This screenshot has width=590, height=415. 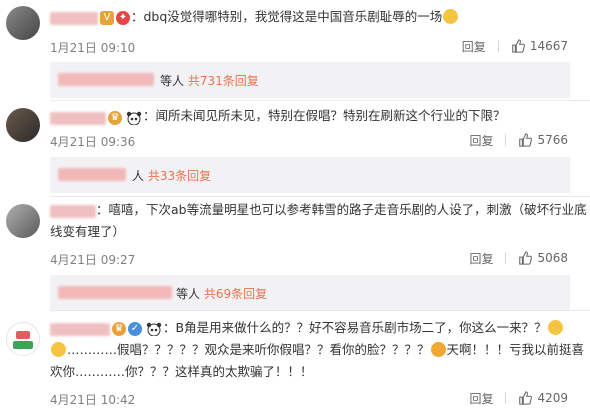 I want to click on badge-icon: V, so click(x=107, y=18).